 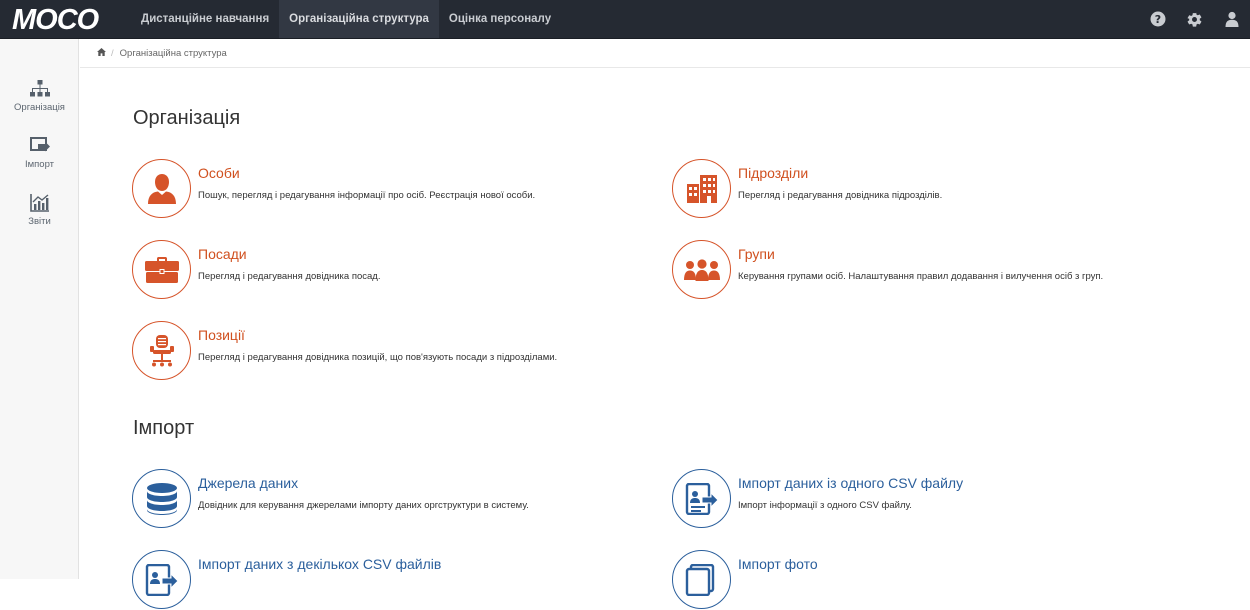 What do you see at coordinates (39, 164) in the screenshot?
I see `sidebar-item-label: Імпорт` at bounding box center [39, 164].